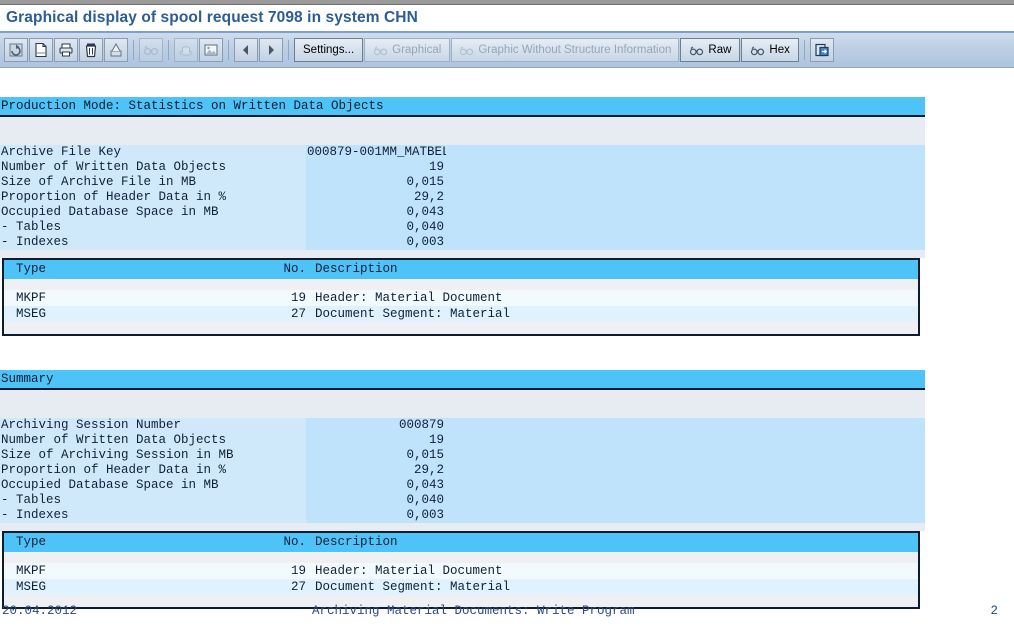  Describe the element at coordinates (41, 50) in the screenshot. I see `page-icon-button` at that location.